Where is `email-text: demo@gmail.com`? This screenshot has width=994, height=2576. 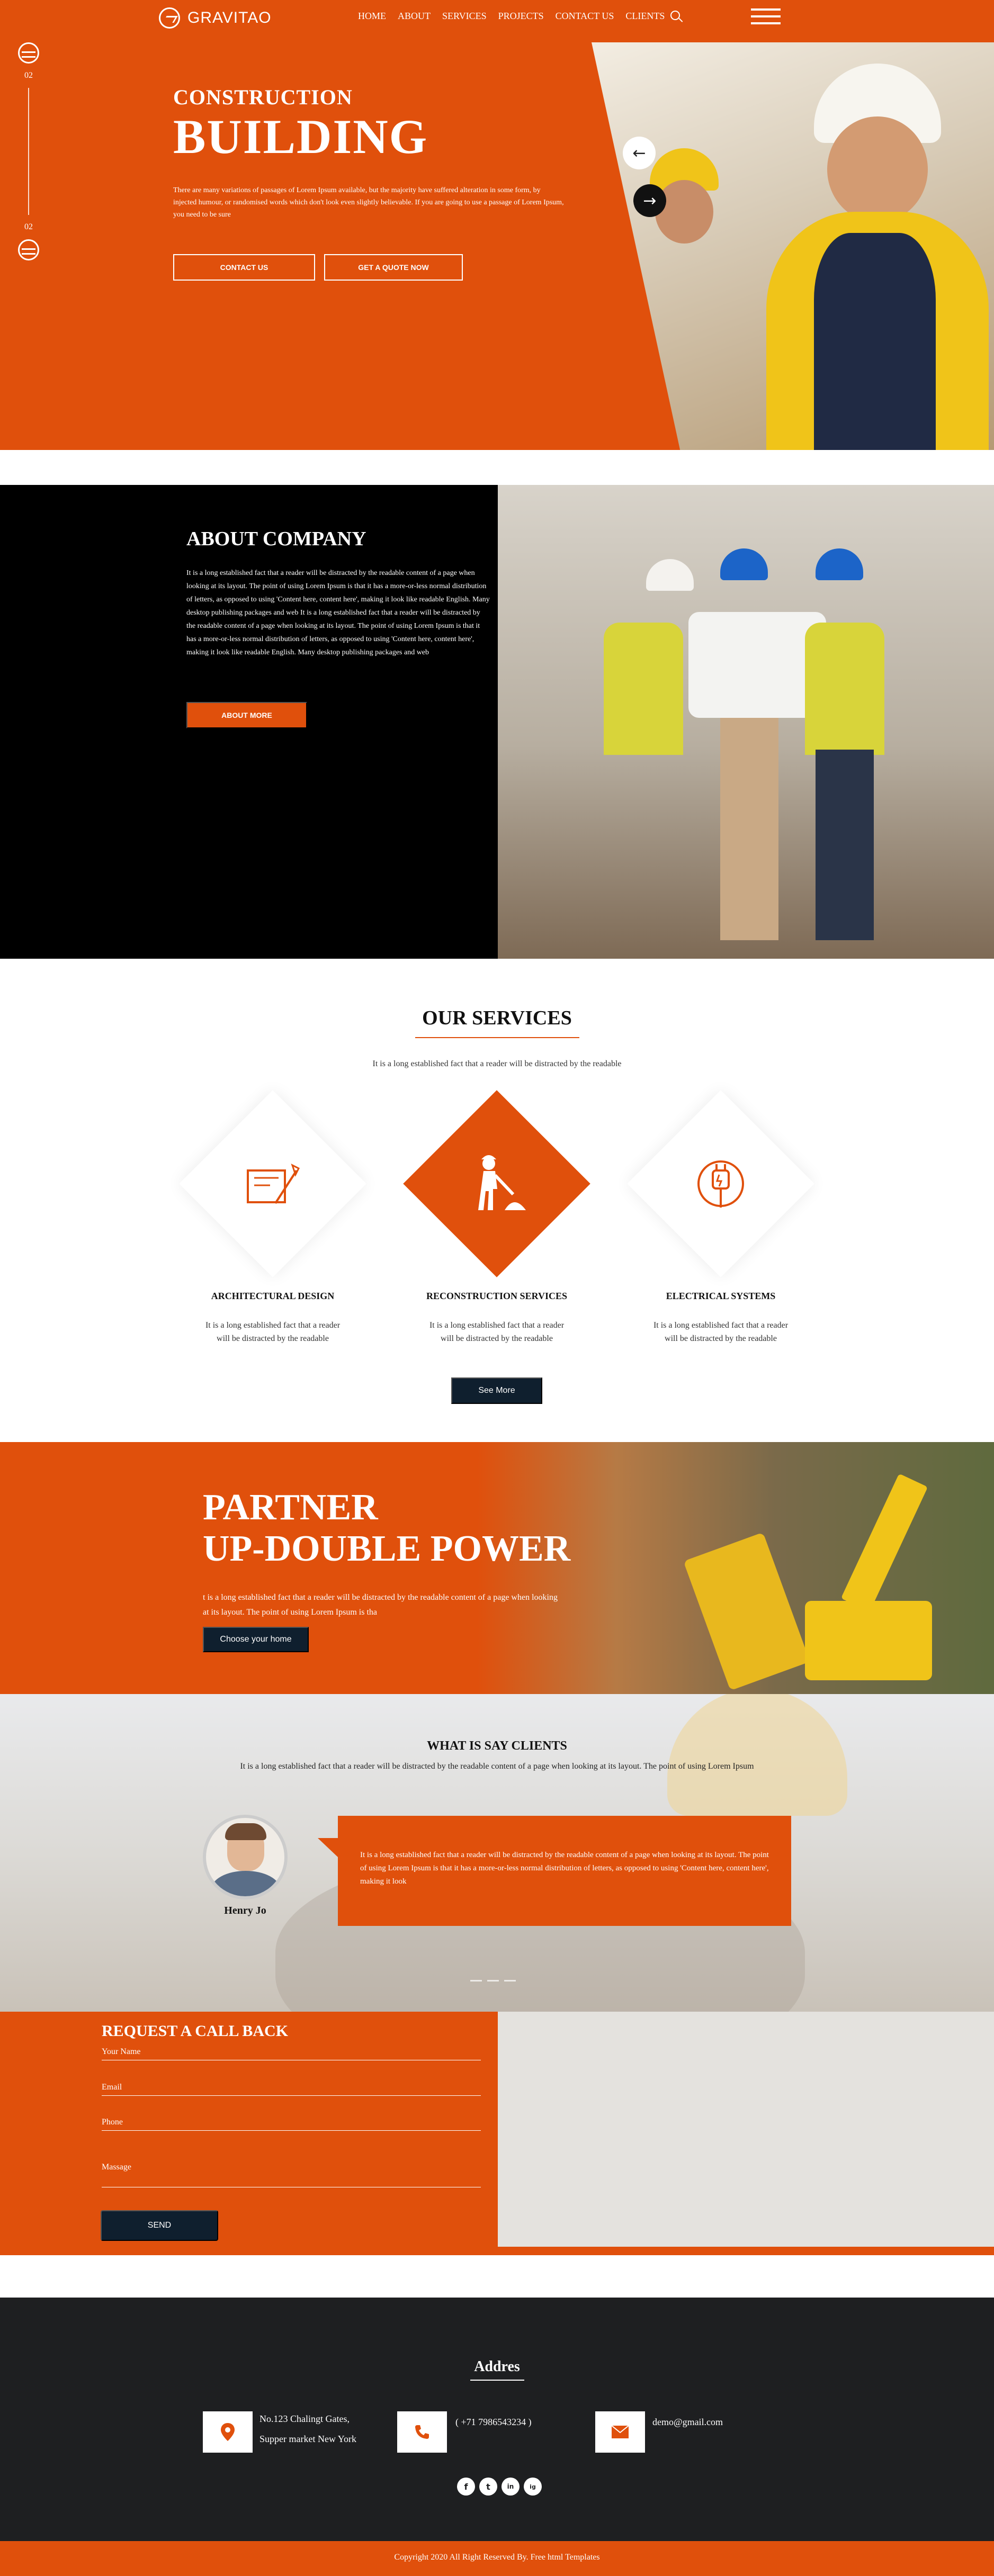
email-text: demo@gmail.com is located at coordinates (687, 2422).